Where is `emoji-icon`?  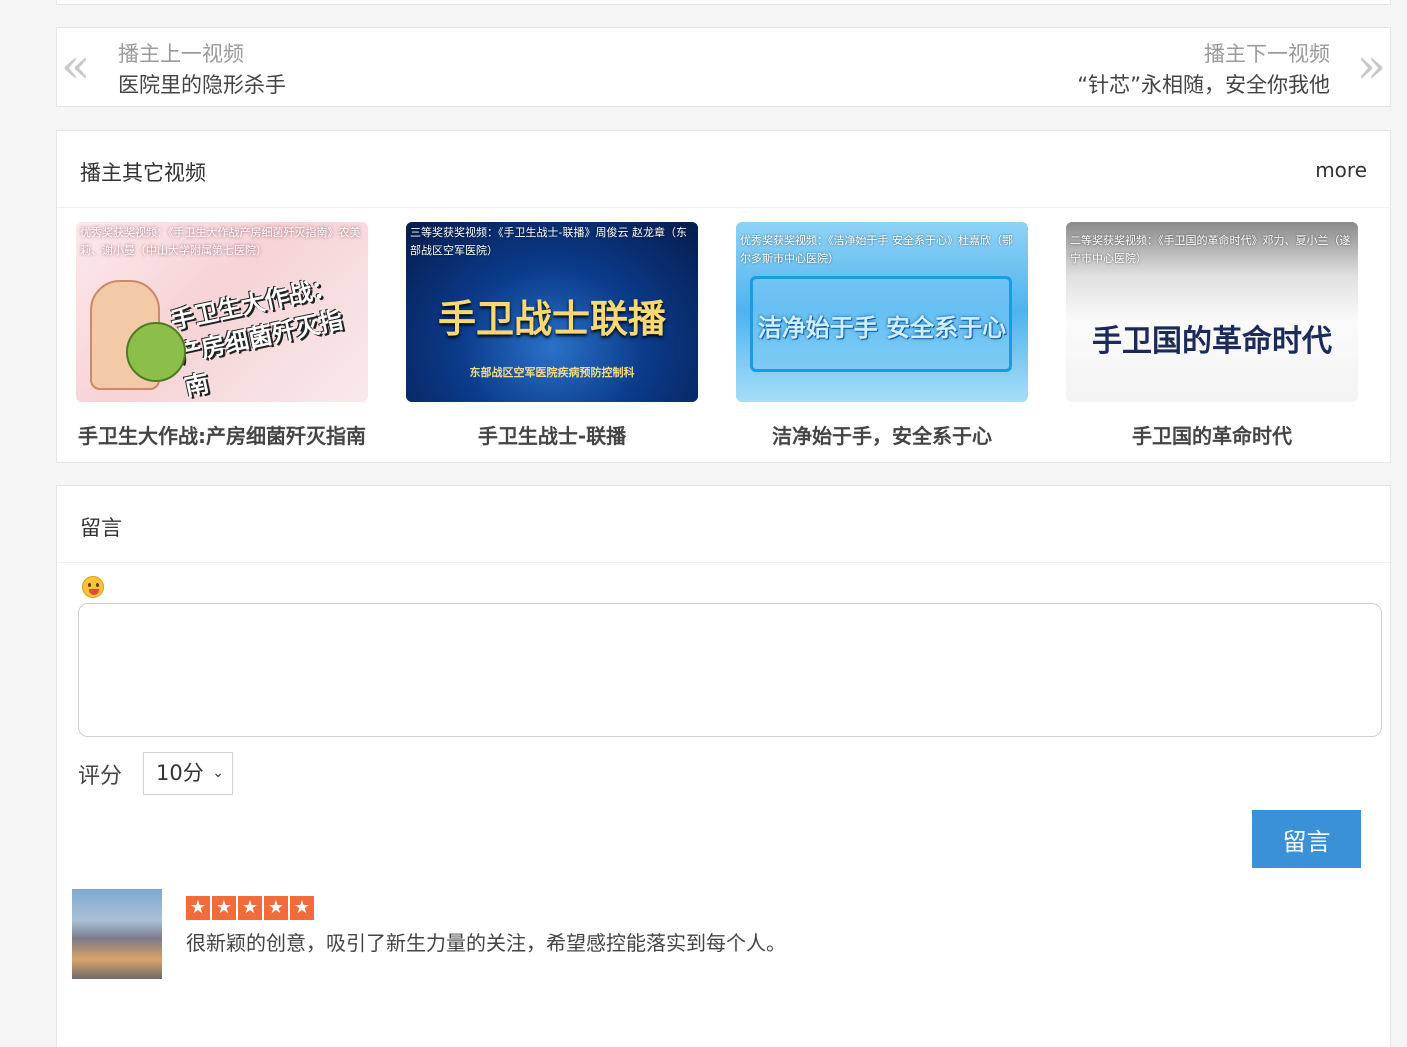 emoji-icon is located at coordinates (93, 587).